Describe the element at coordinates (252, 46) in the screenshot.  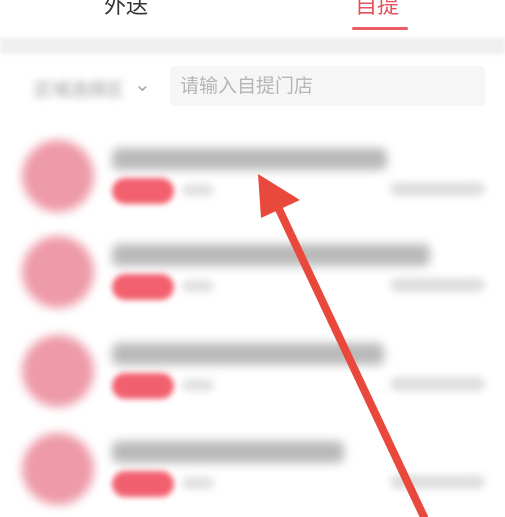
I see `section-divider` at that location.